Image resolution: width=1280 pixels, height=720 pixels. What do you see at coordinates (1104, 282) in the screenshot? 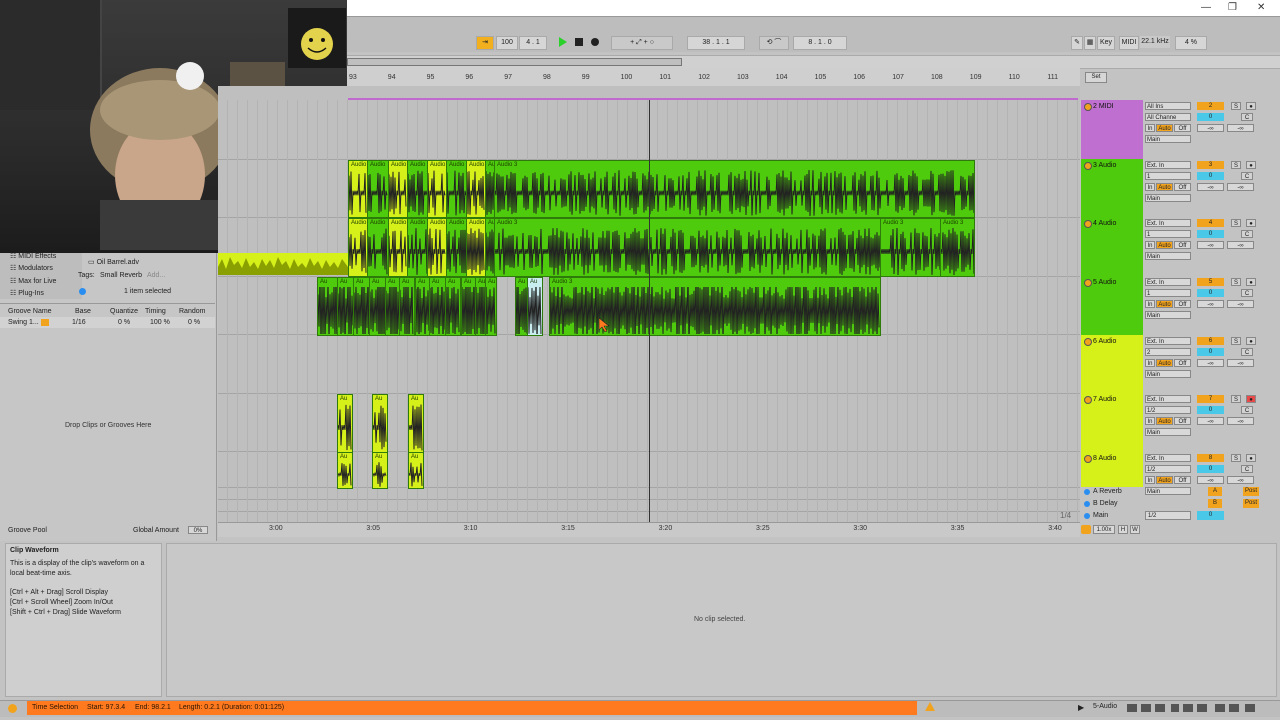
I see `track-name: 5 Audio` at bounding box center [1104, 282].